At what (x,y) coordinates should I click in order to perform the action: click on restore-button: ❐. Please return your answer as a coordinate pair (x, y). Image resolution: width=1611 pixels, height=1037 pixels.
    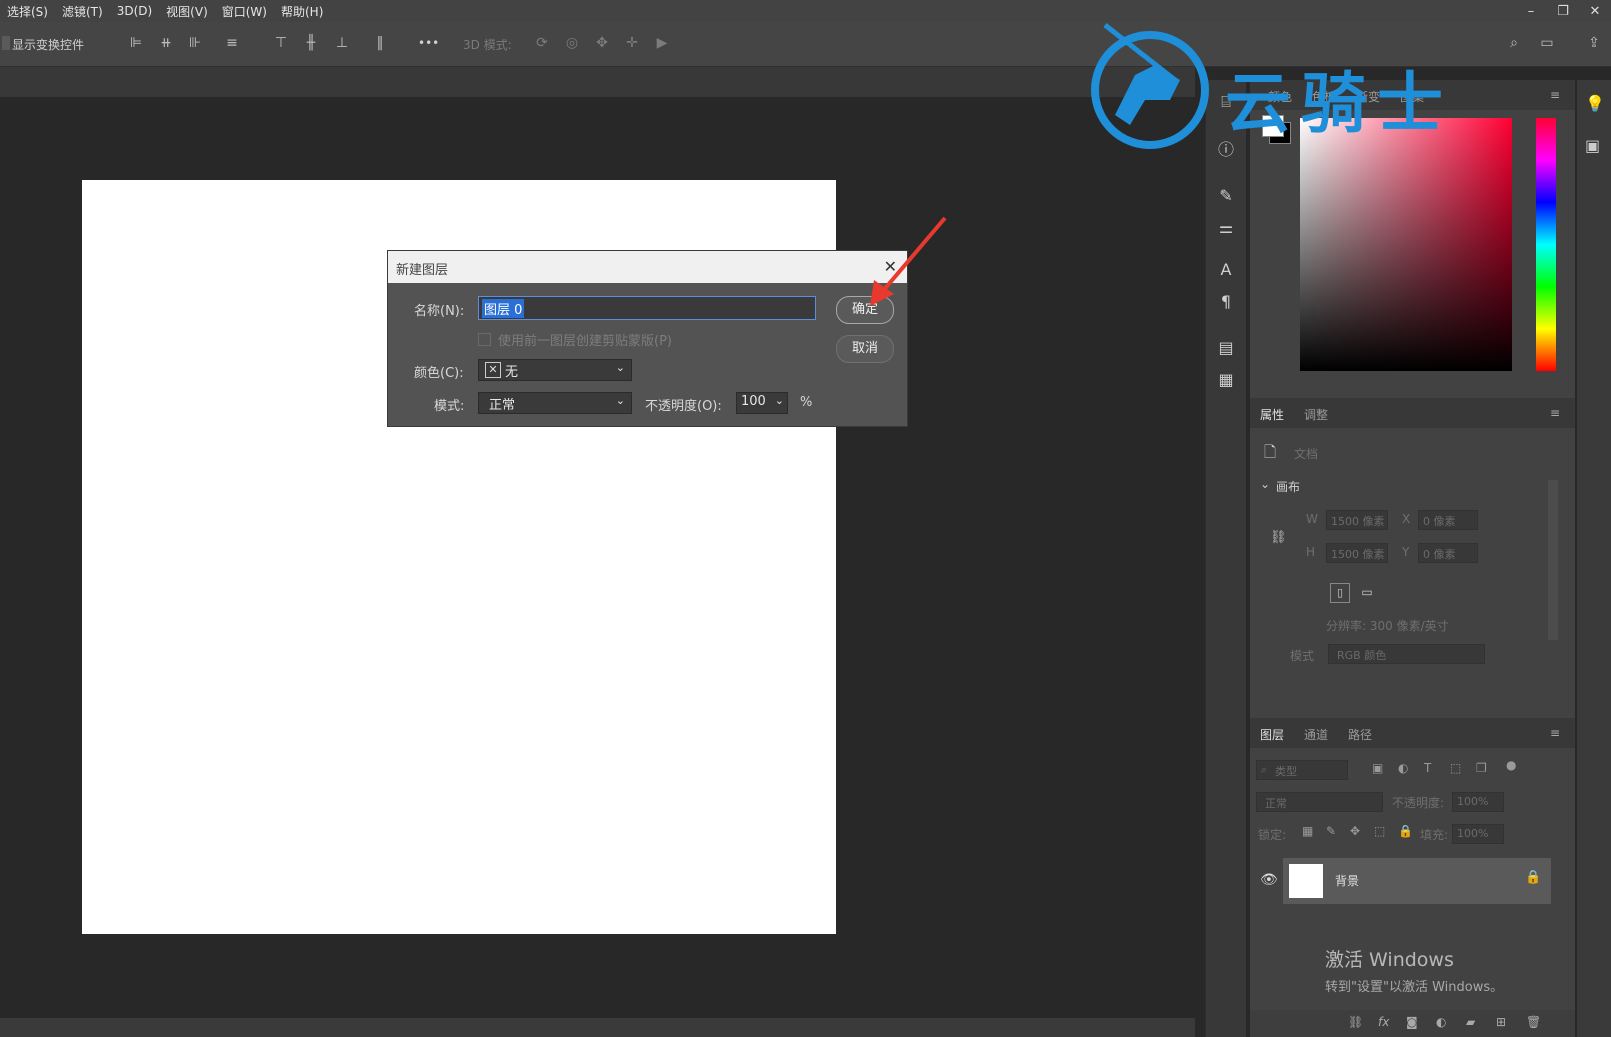
    Looking at the image, I should click on (1563, 11).